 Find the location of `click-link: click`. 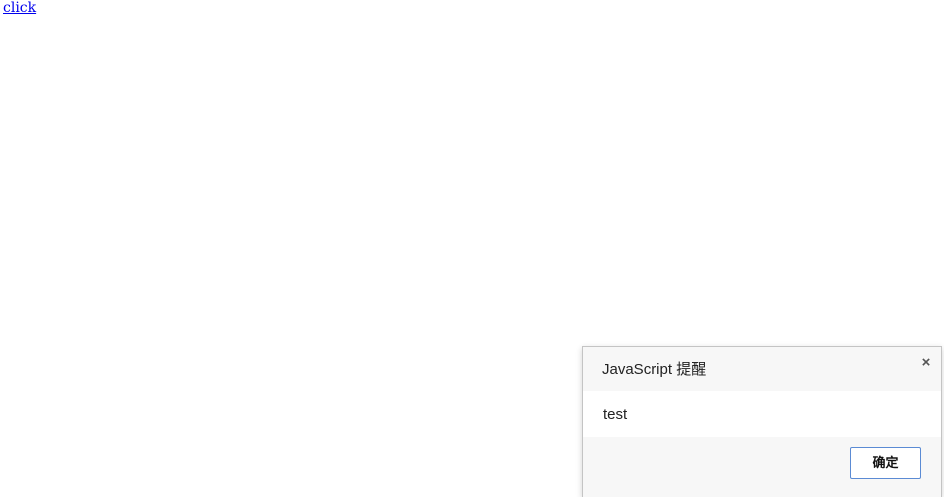

click-link: click is located at coordinates (19, 8).